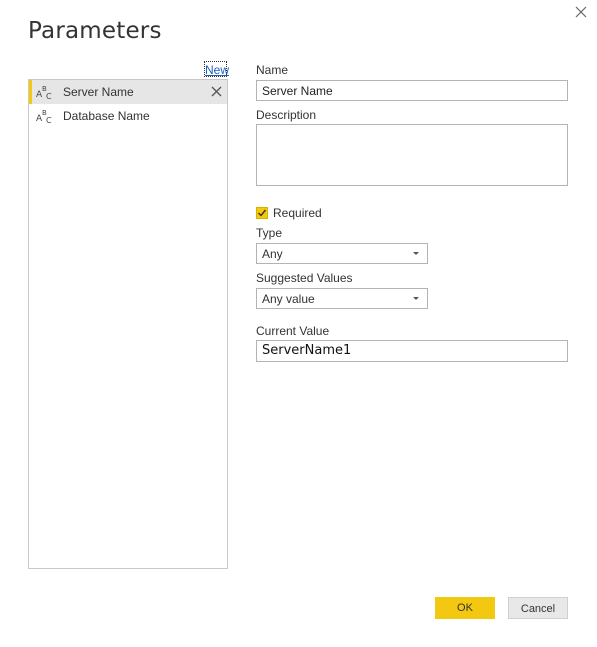 The width and height of the screenshot is (597, 647). I want to click on suggested-values-select-value: Any value, so click(288, 299).